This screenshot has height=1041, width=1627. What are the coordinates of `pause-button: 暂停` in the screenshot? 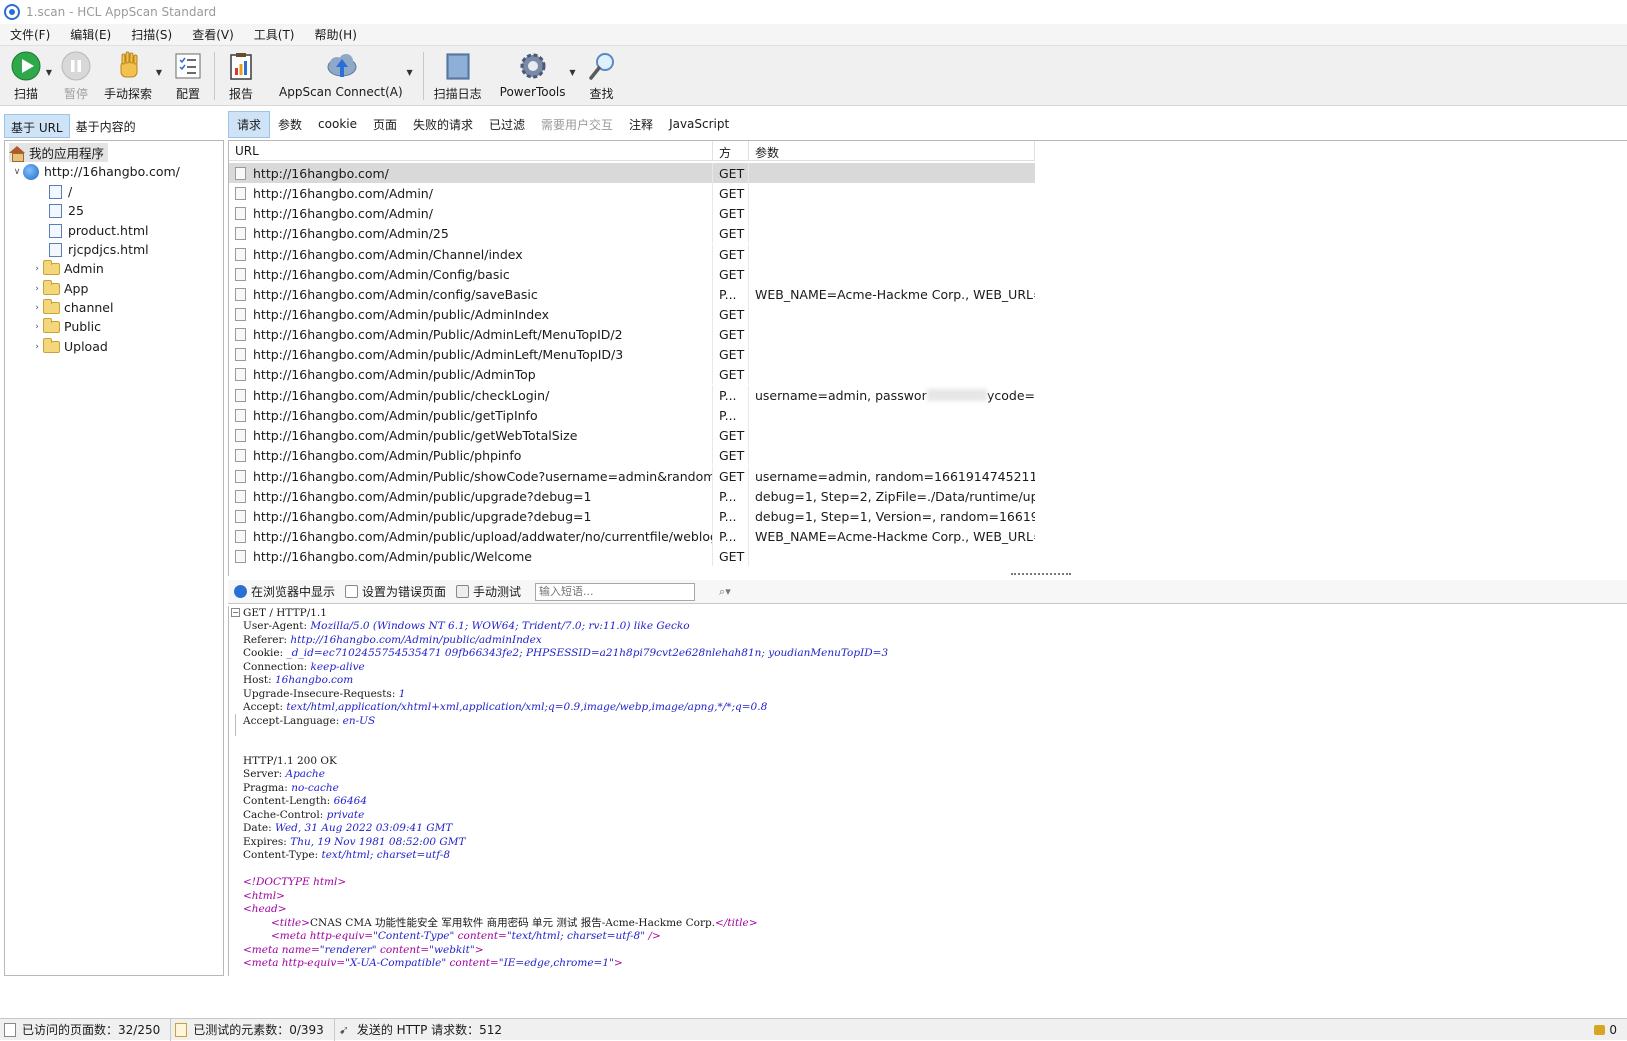 It's located at (76, 75).